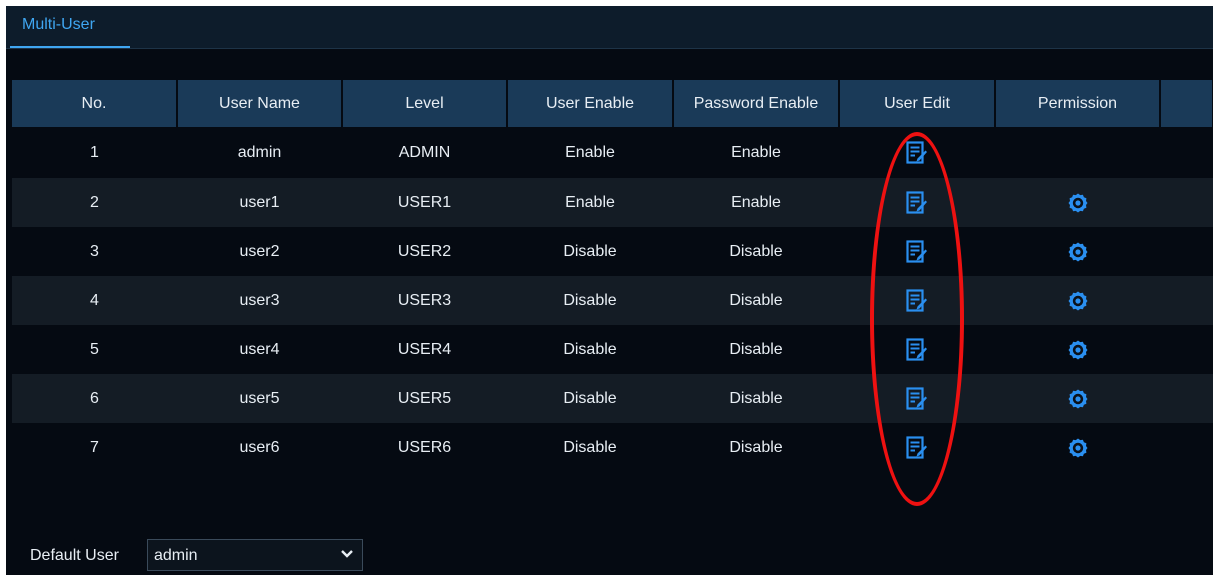 This screenshot has height=575, width=1213. I want to click on cell-level: USER6, so click(424, 447).